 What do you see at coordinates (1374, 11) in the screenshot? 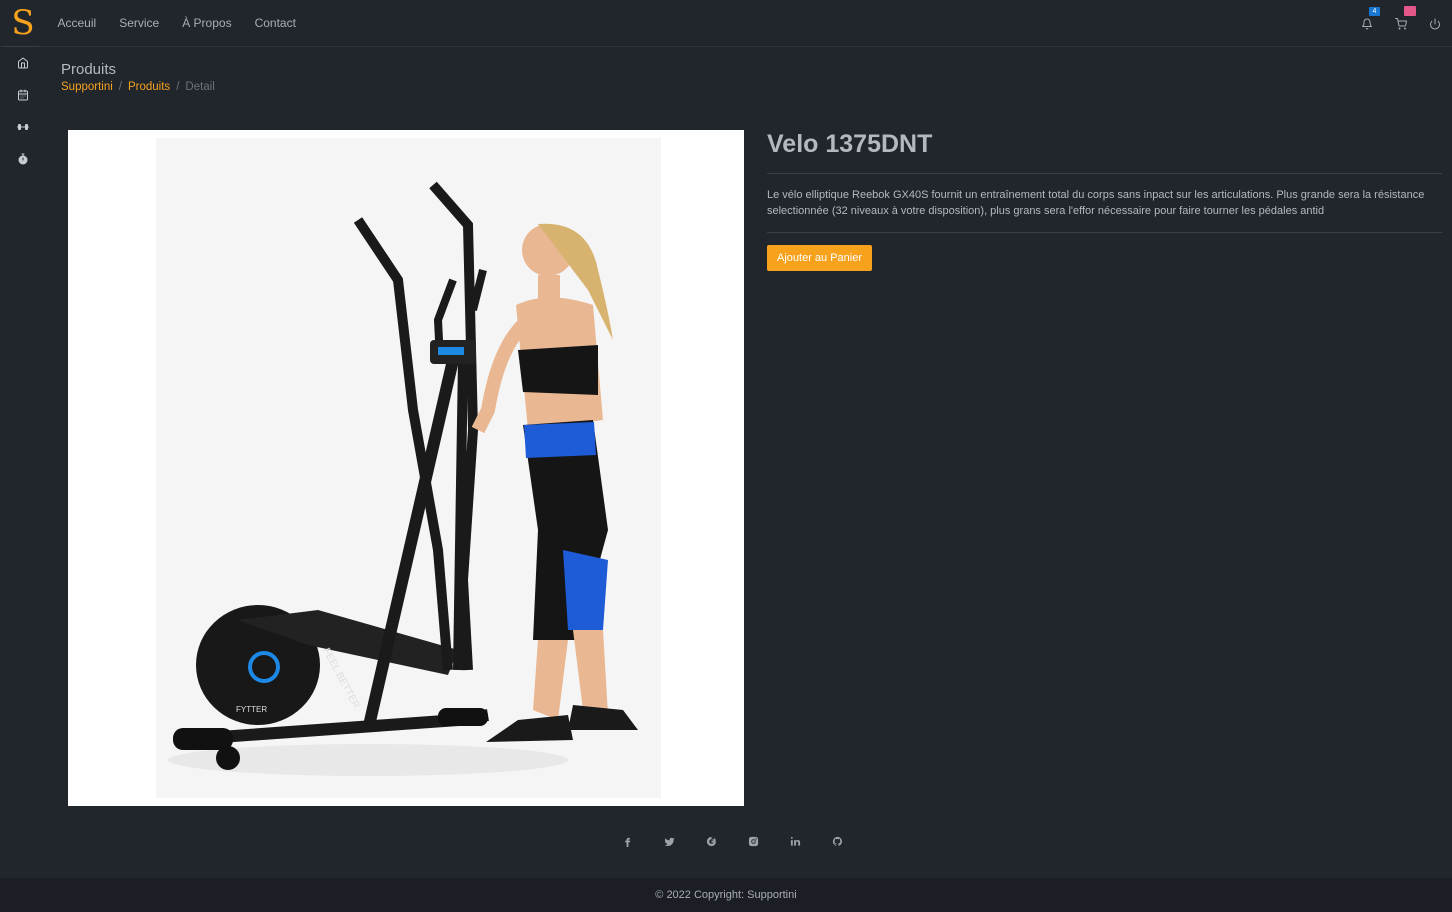
I see `notification-badge: 4` at bounding box center [1374, 11].